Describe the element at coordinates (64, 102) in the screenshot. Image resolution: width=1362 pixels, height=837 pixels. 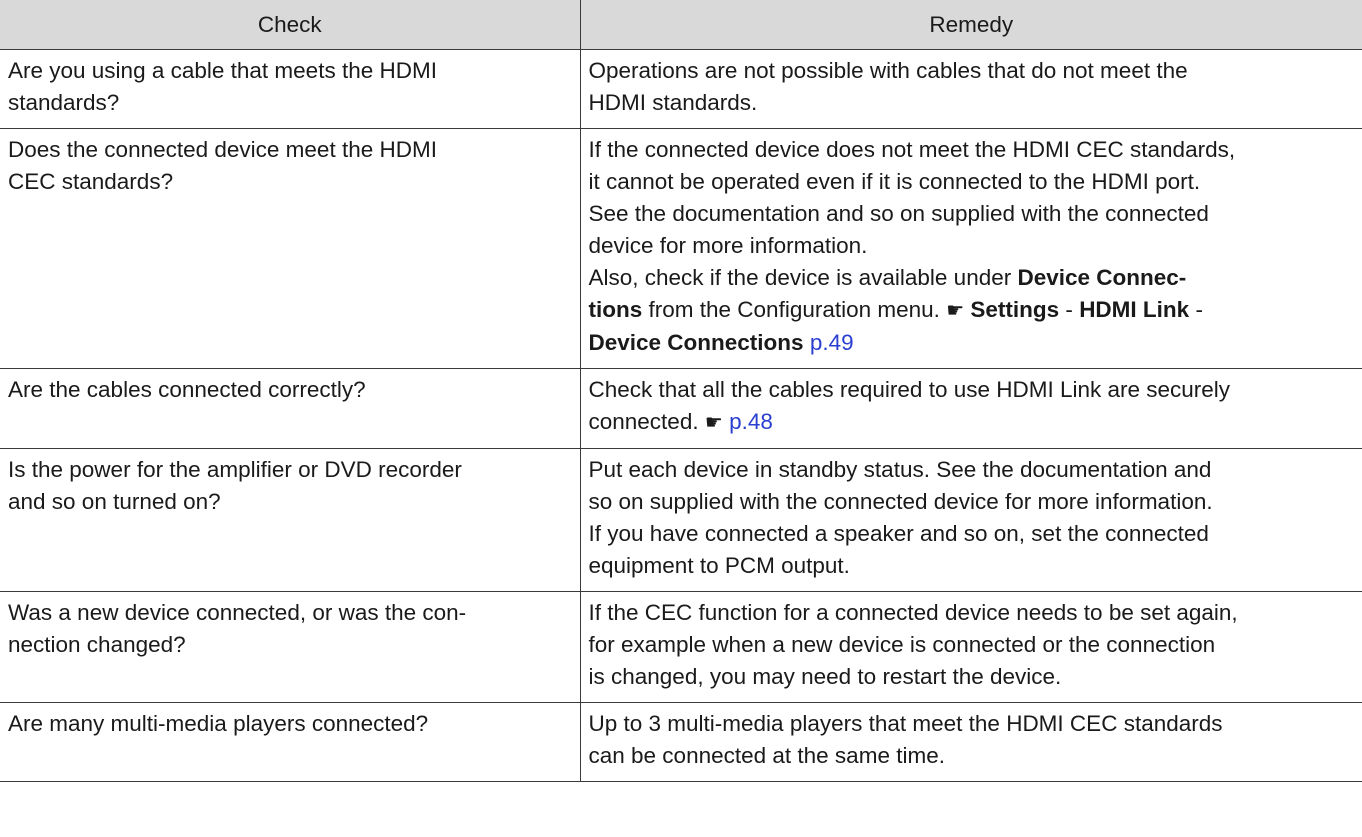
I see `check-text: standards?` at that location.